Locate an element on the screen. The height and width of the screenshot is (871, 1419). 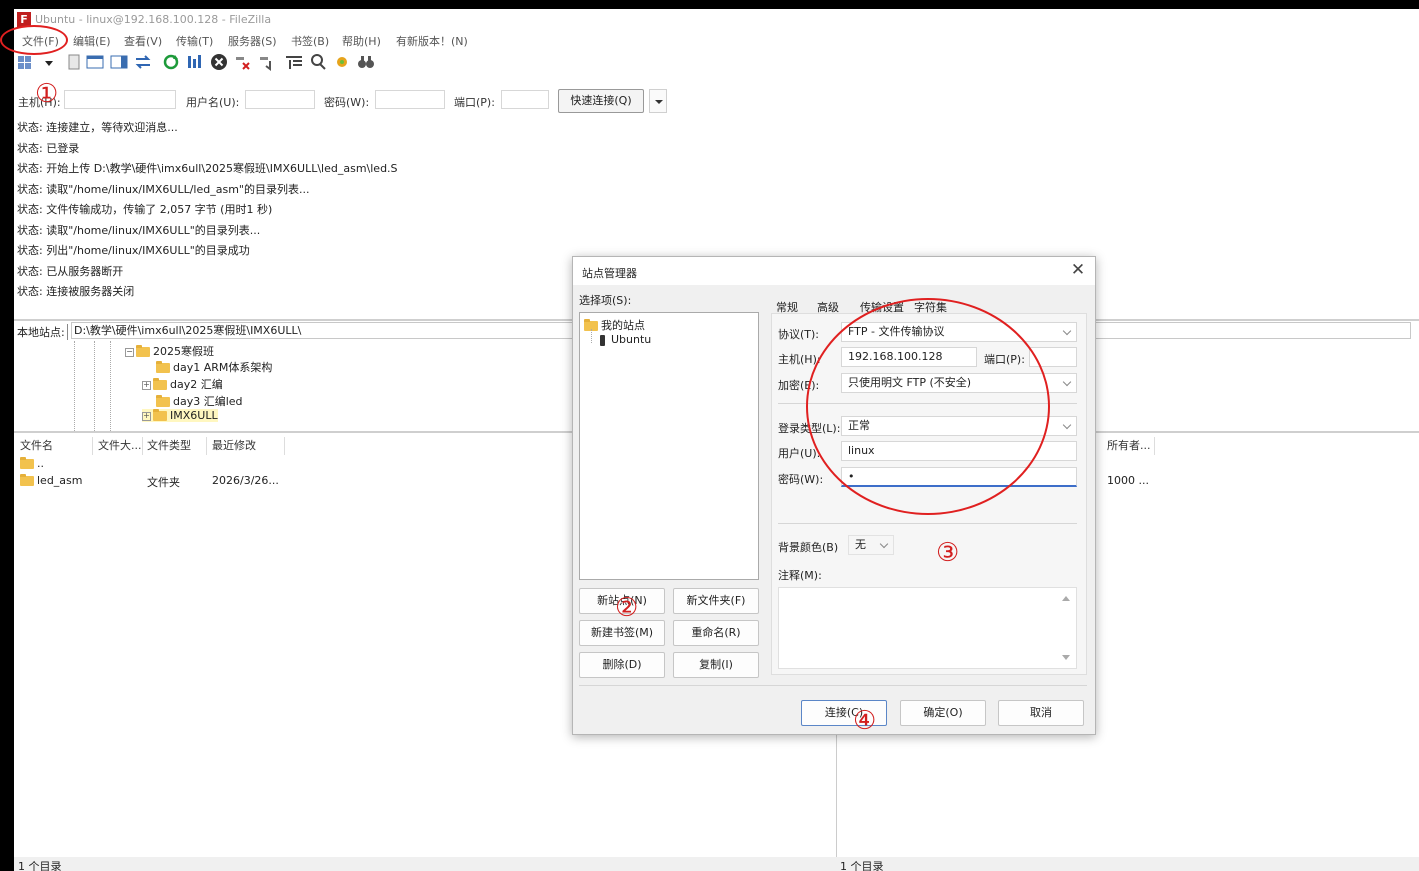
quickconnect-bar: 主机(H): 用户名(U): 密码(W): 端口(P): 快速连接(Q) is located at coordinates (716, 97).